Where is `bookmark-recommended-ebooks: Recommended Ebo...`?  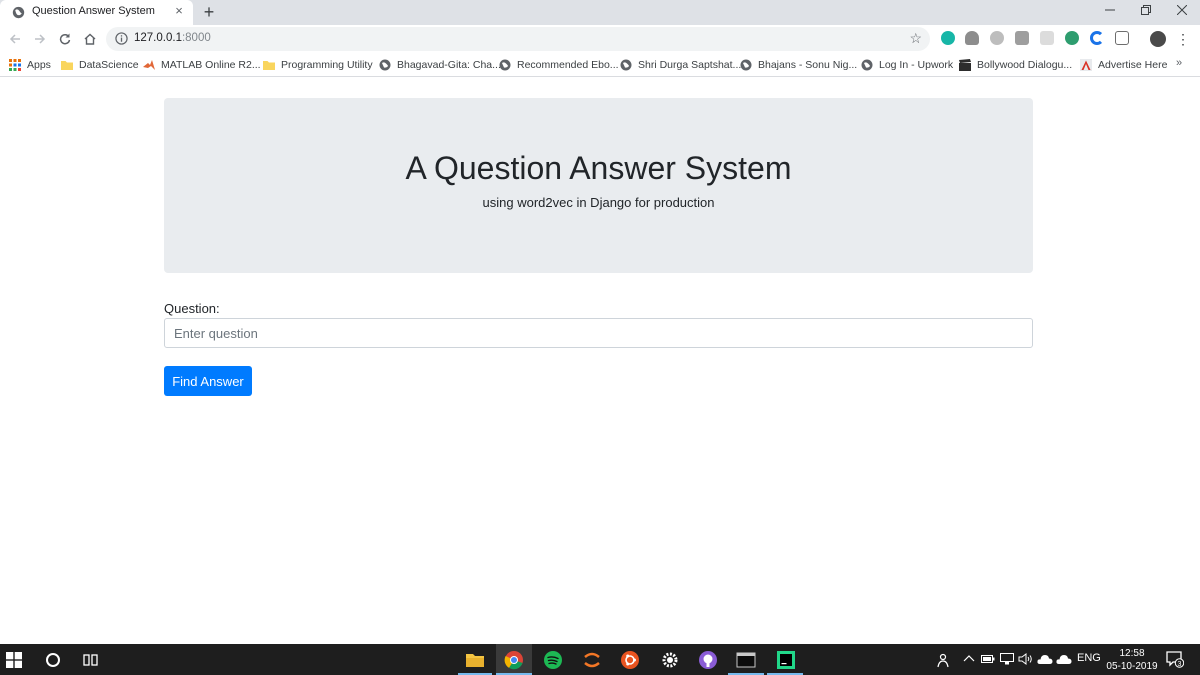
bookmark-recommended-ebooks: Recommended Ebo... is located at coordinates (559, 65).